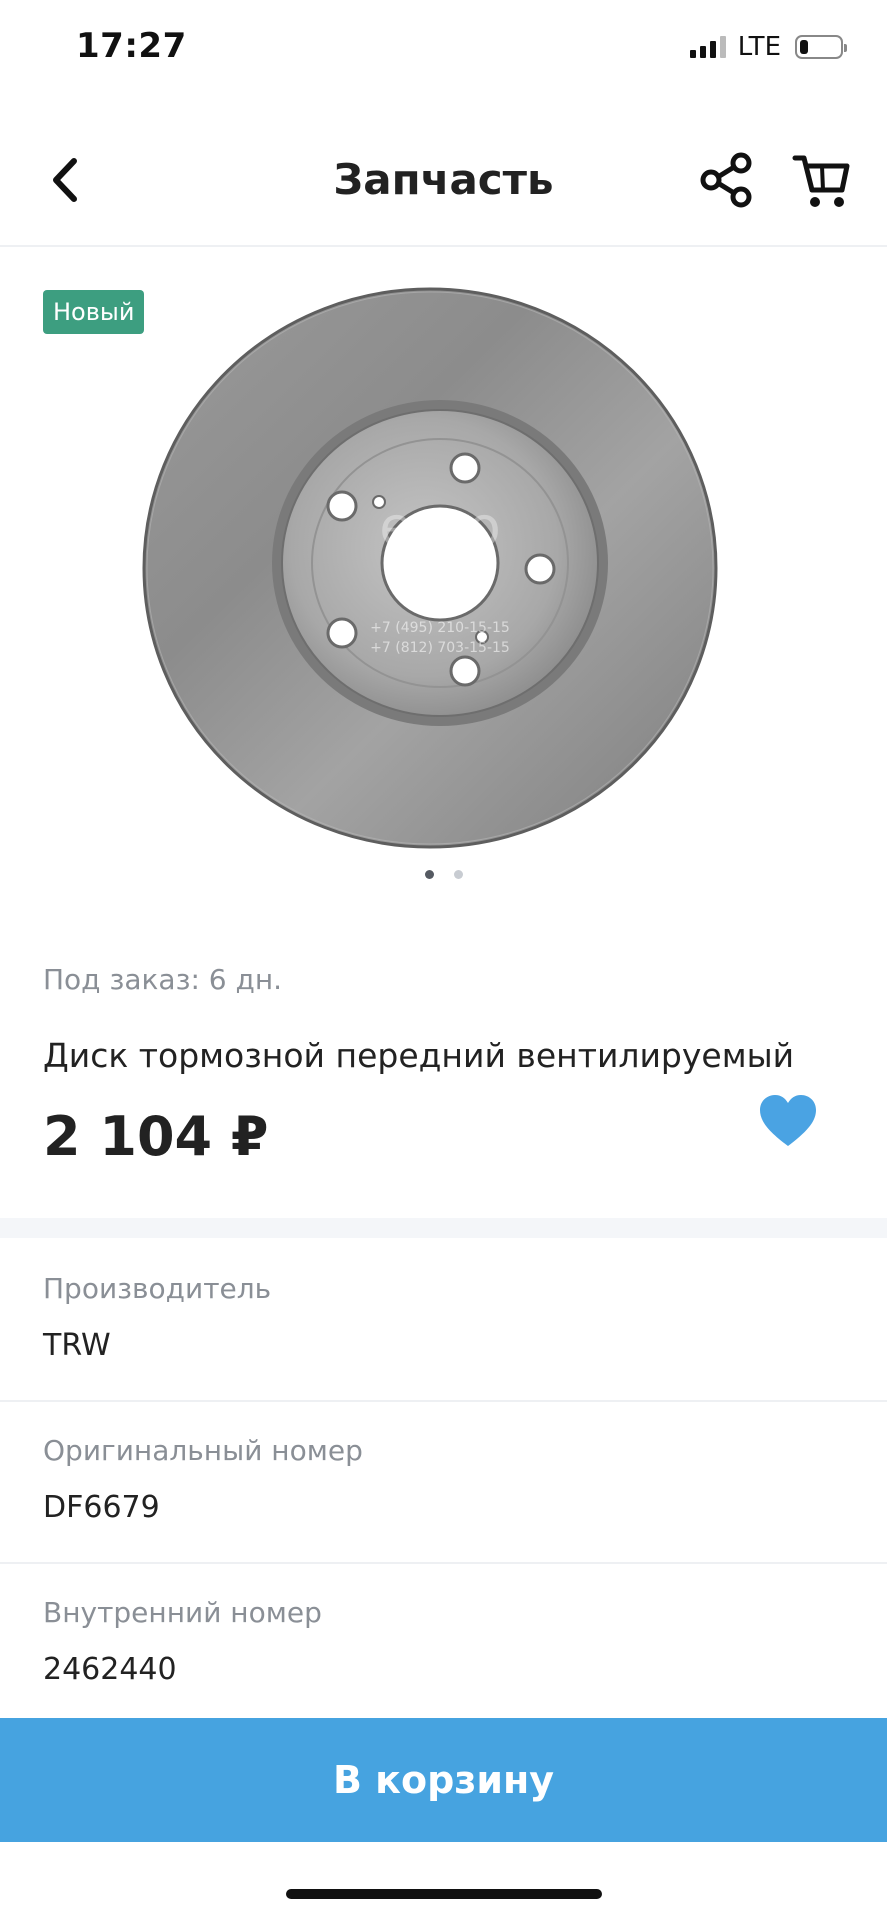 The width and height of the screenshot is (887, 1920). Describe the element at coordinates (156, 1136) in the screenshot. I see `product-price: 2 104 ₽` at that location.